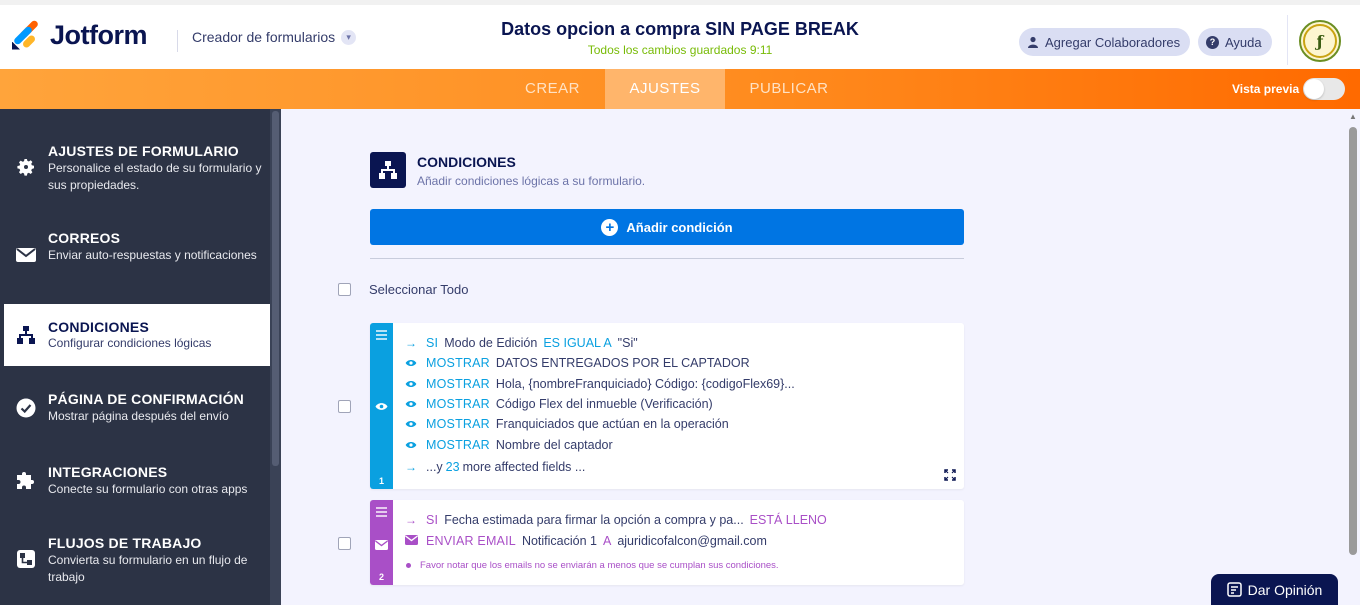 This screenshot has width=1360, height=605. What do you see at coordinates (607, 541) in the screenshot?
I see `email-to-operator: A` at bounding box center [607, 541].